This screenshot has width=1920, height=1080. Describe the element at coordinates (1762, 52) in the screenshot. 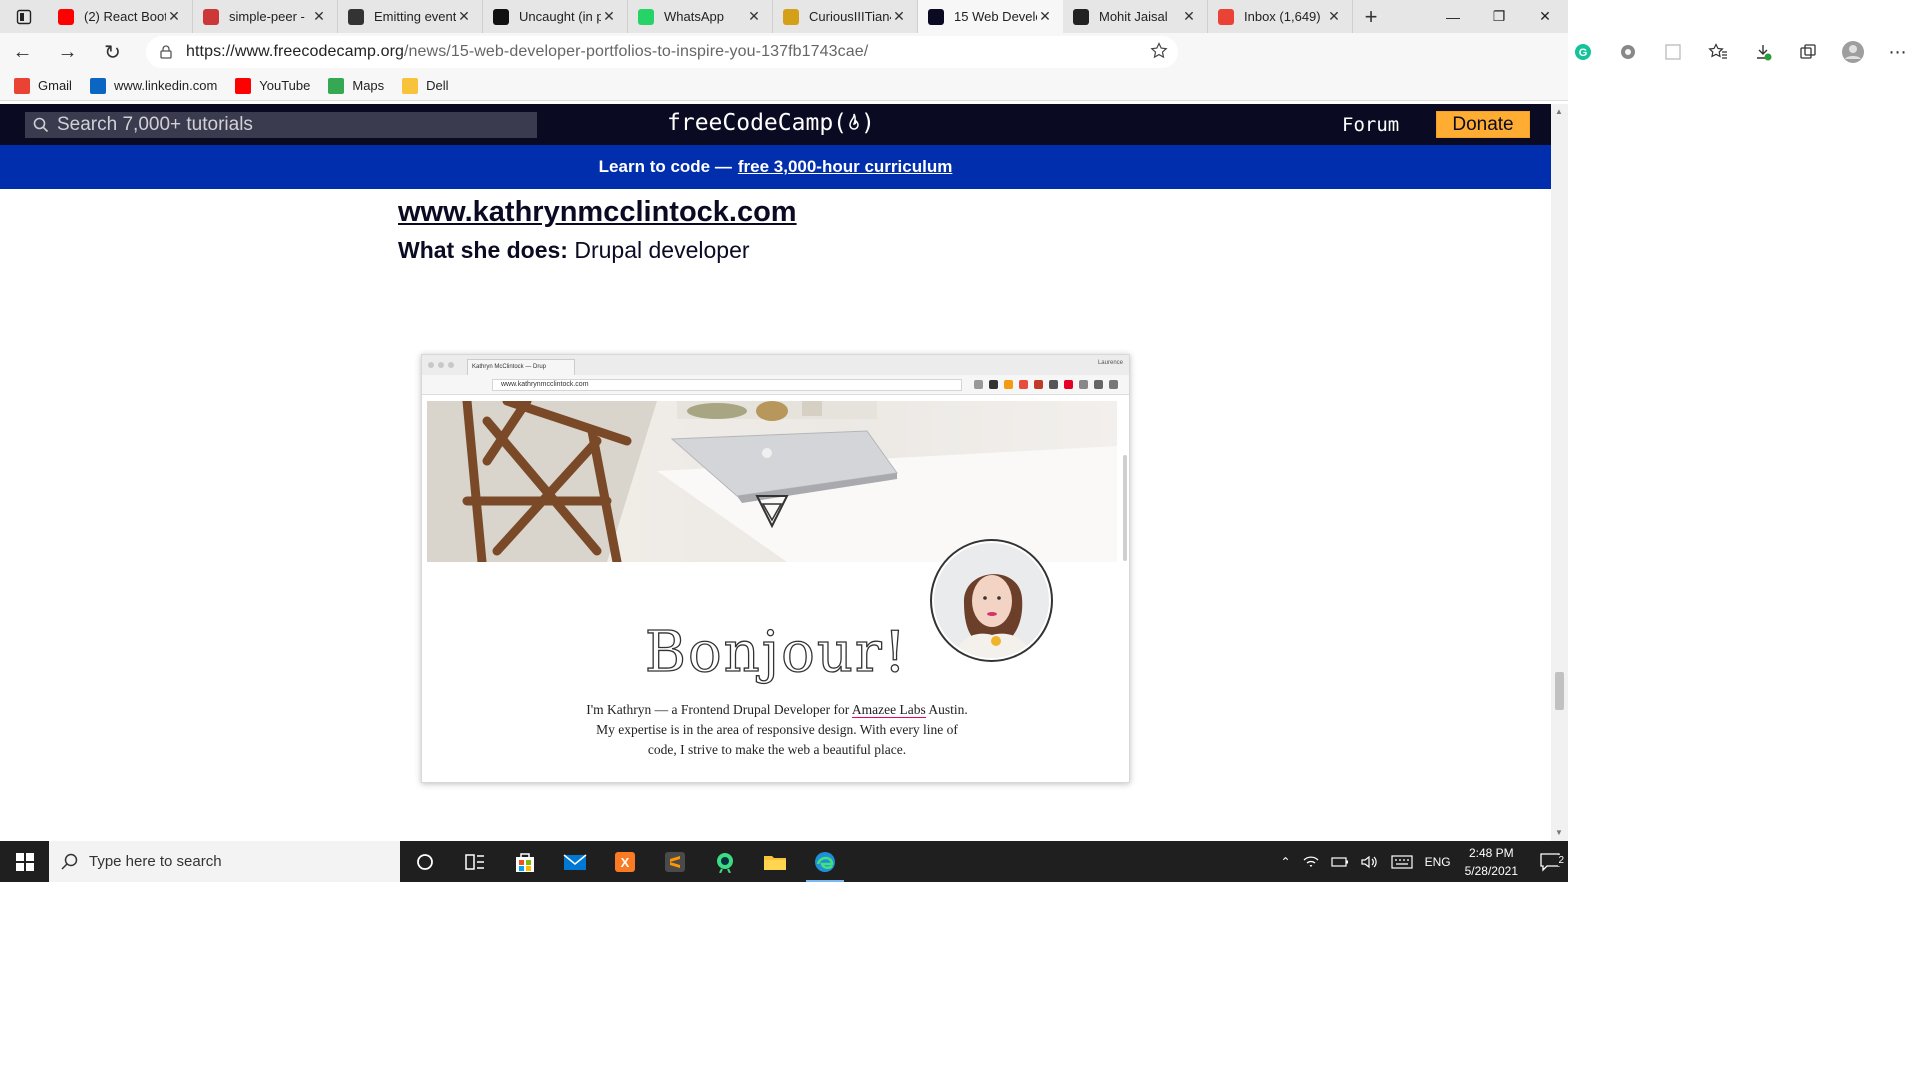

I see `downloads-icon` at that location.